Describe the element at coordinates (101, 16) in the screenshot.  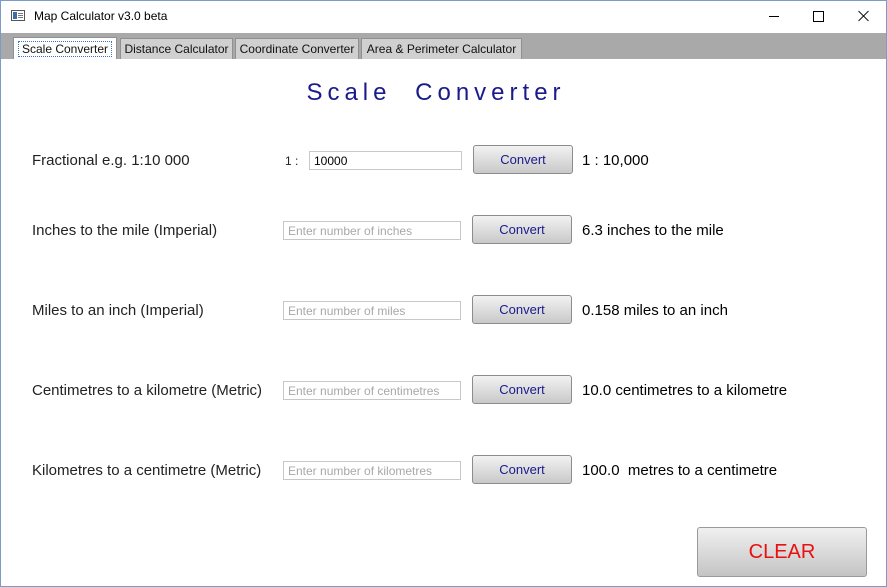
I see `window-title: Map Calculator v3.0 beta` at that location.